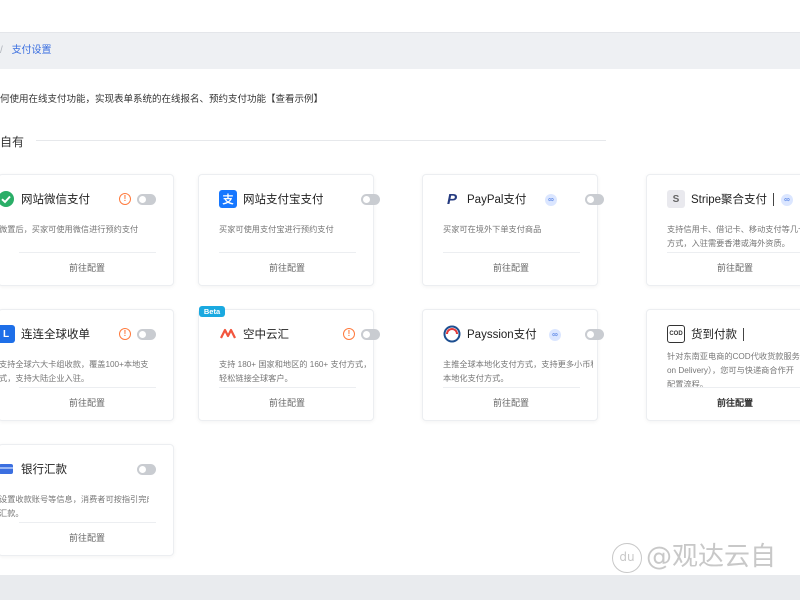 Image resolution: width=800 pixels, height=600 pixels. I want to click on card-title: Stripe聚合支付, so click(729, 200).